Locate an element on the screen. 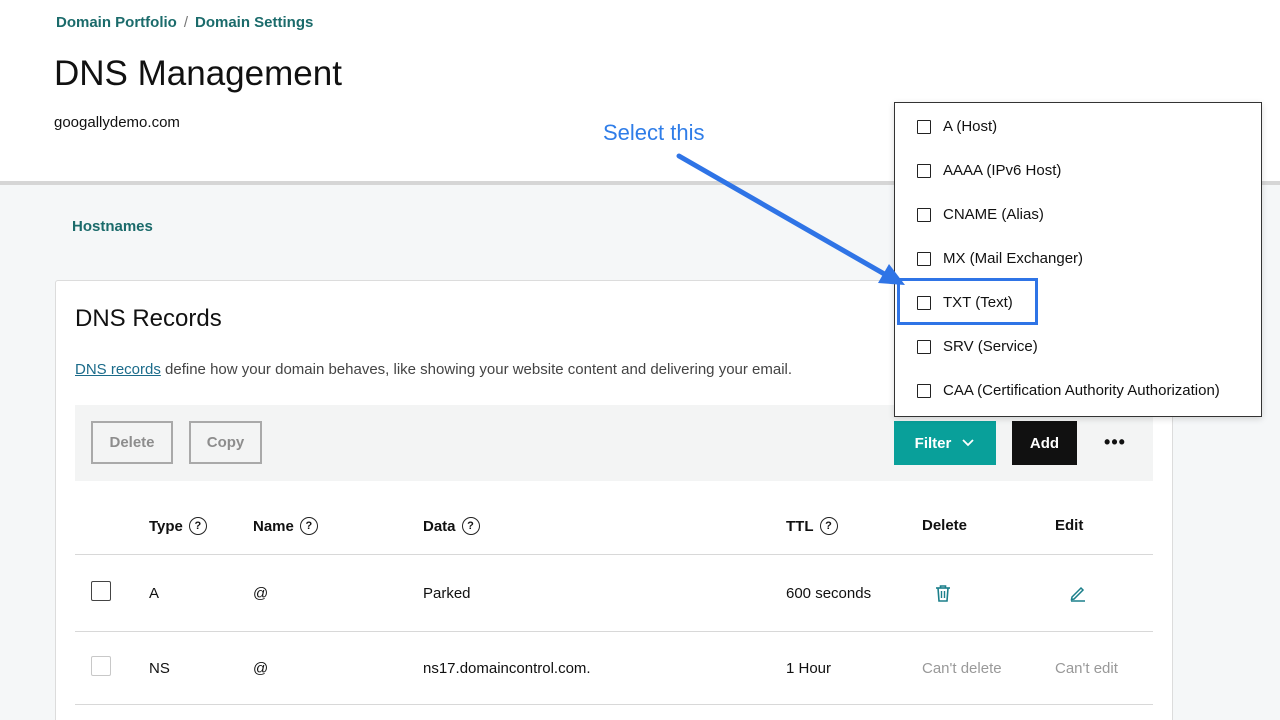 The width and height of the screenshot is (1280, 720). annotation-label: Select this is located at coordinates (654, 132).